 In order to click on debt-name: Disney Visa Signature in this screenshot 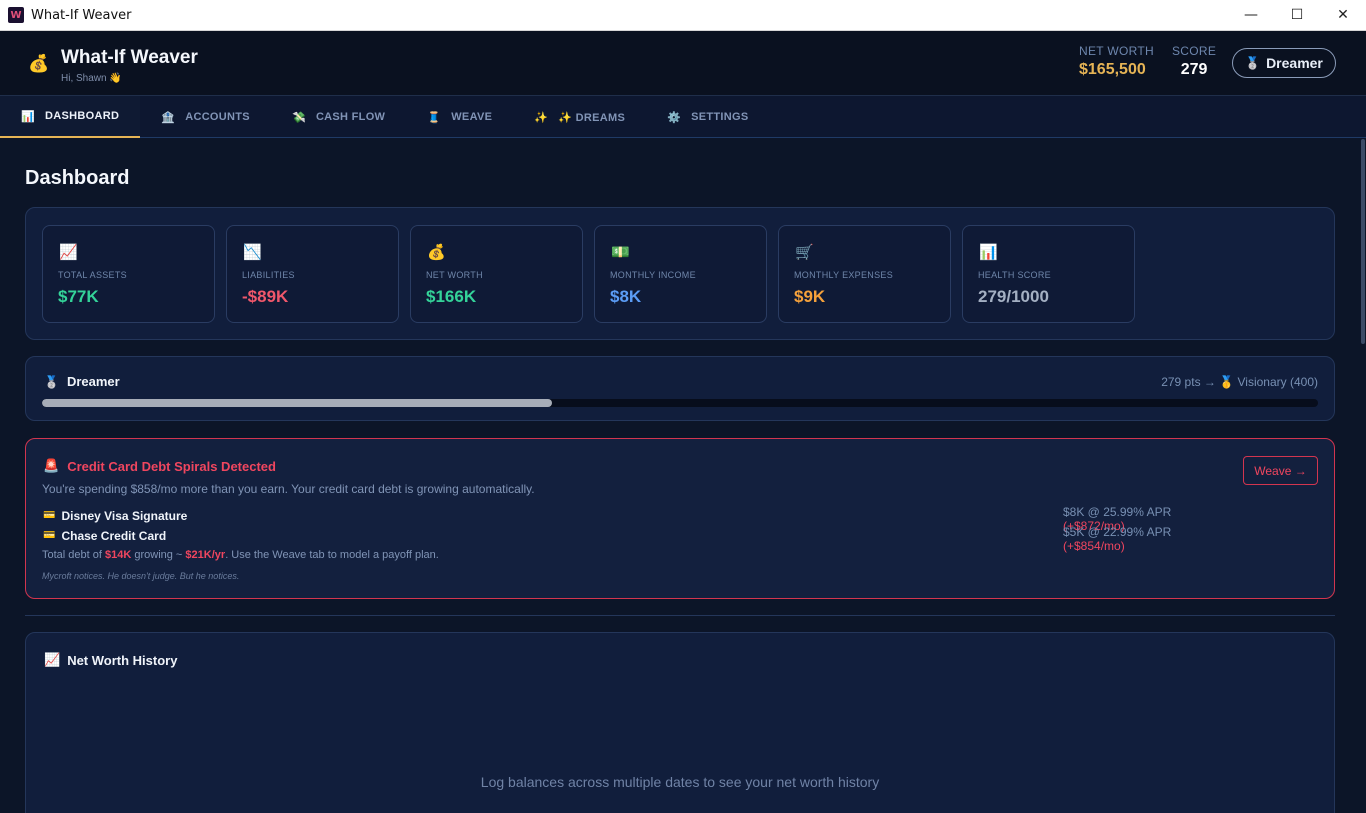, I will do `click(124, 515)`.